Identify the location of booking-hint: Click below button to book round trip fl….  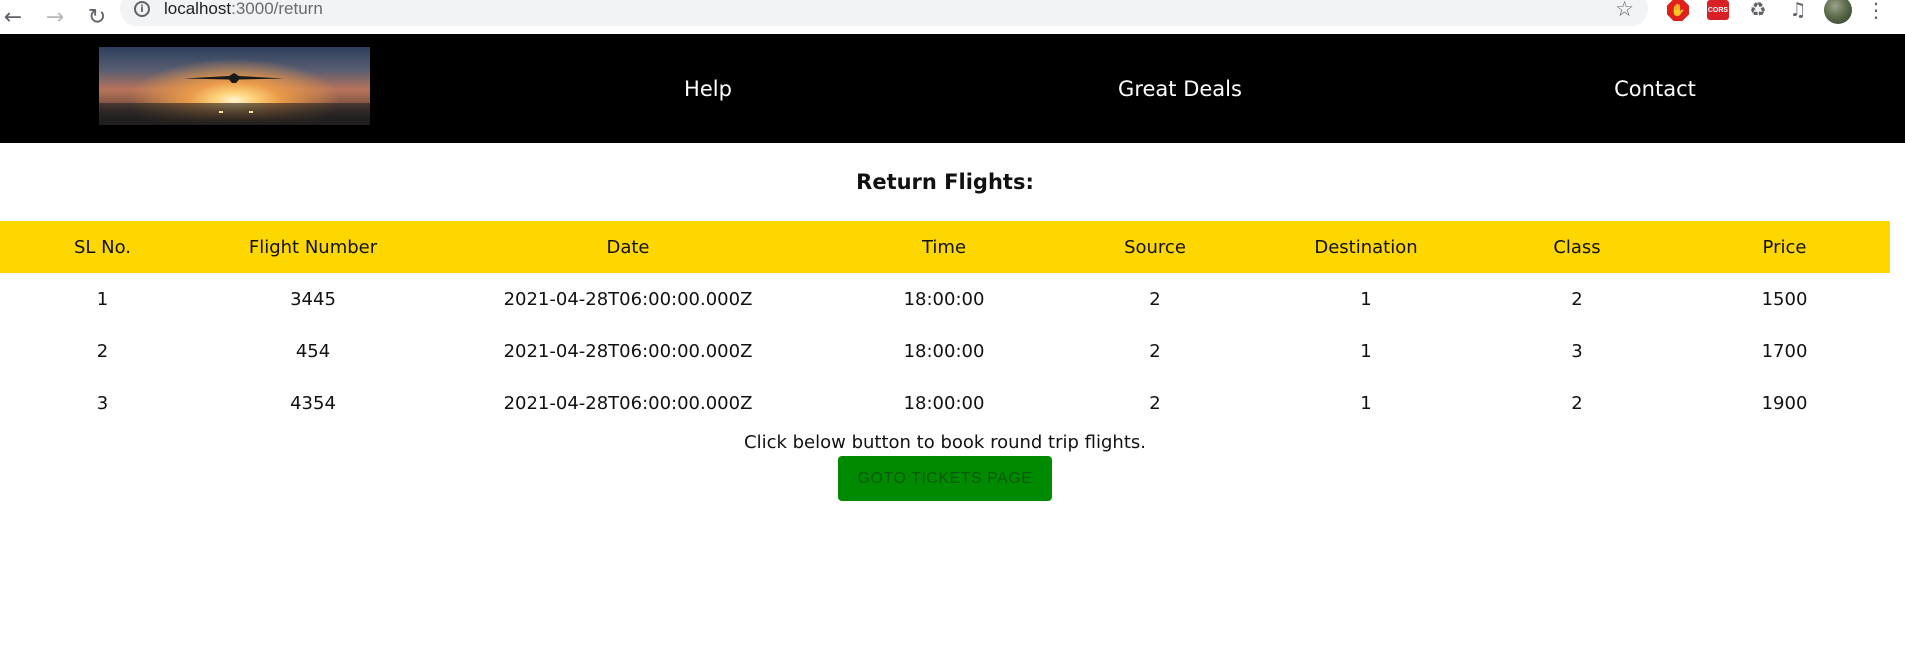
(945, 442).